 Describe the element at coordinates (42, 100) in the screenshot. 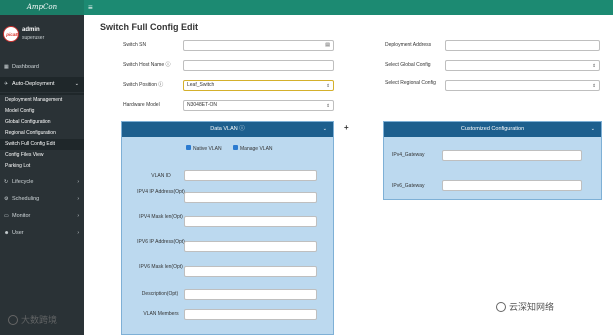

I see `sidebar-subitem-deployment-management: Deployment Management` at that location.